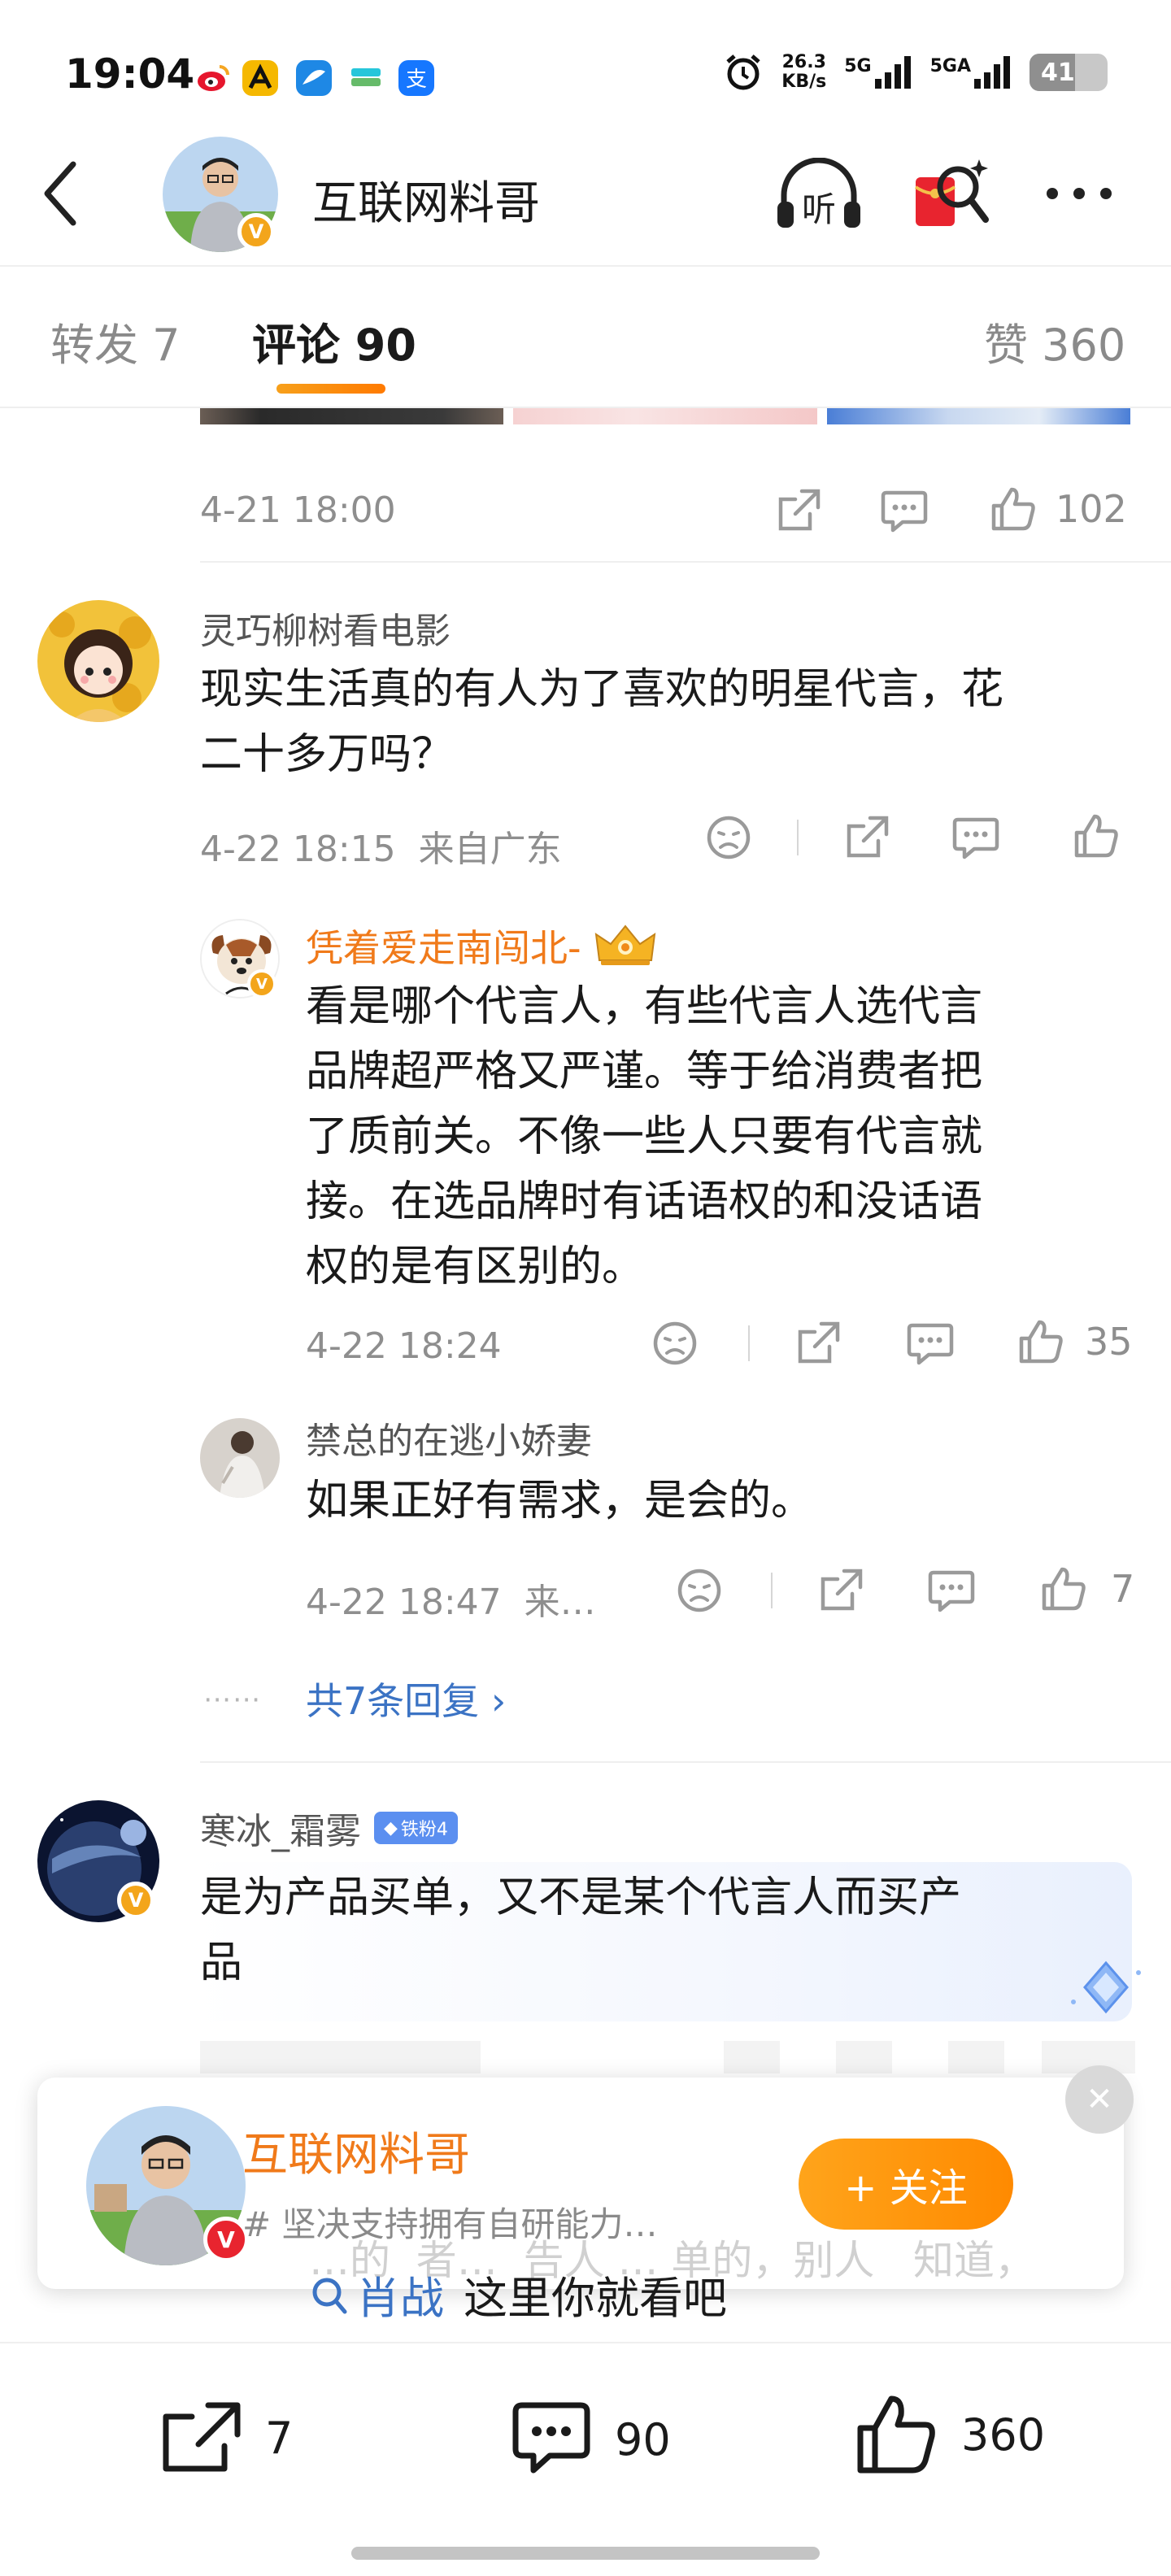  What do you see at coordinates (906, 2185) in the screenshot?
I see `follow-button: + 关注` at bounding box center [906, 2185].